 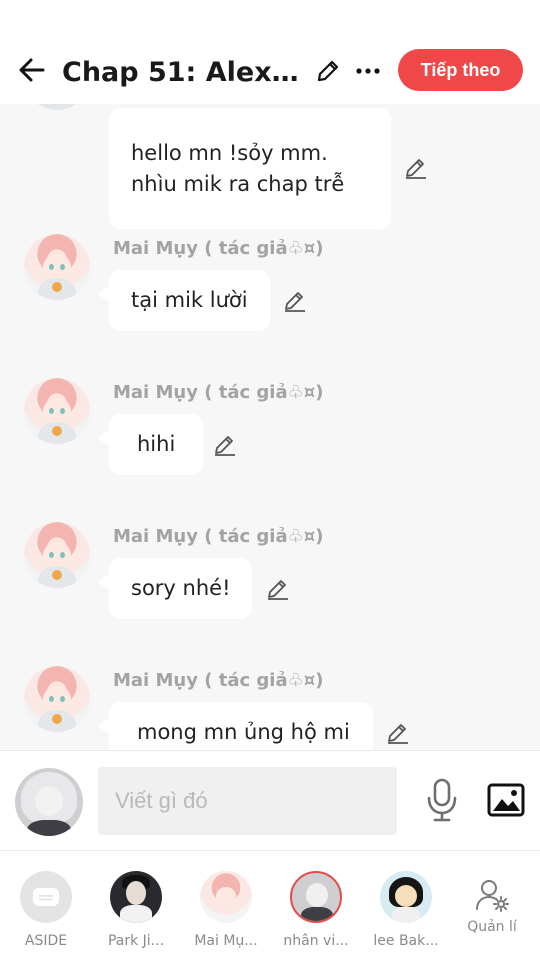 What do you see at coordinates (49, 802) in the screenshot?
I see `current-character-avatar` at bounding box center [49, 802].